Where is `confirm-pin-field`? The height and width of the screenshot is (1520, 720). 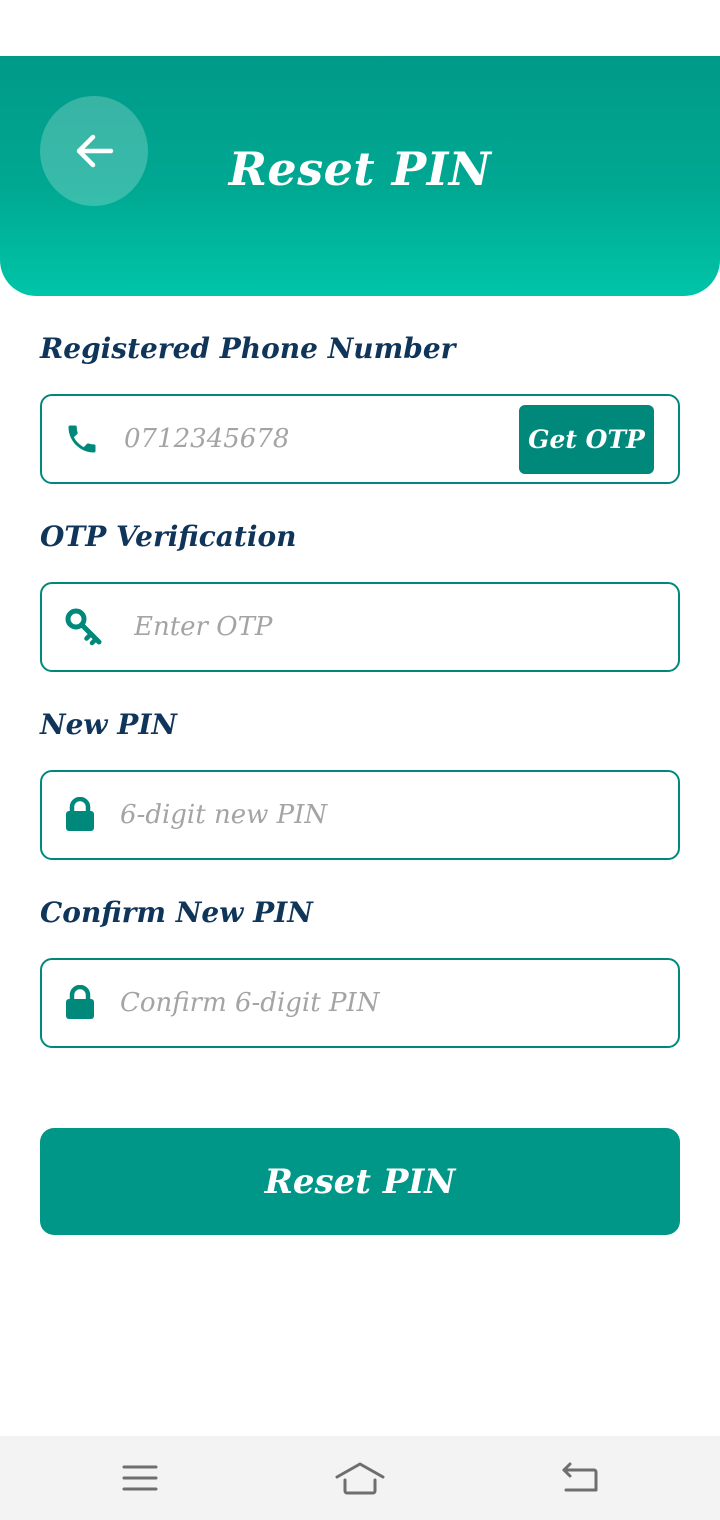
confirm-pin-field is located at coordinates (360, 1003).